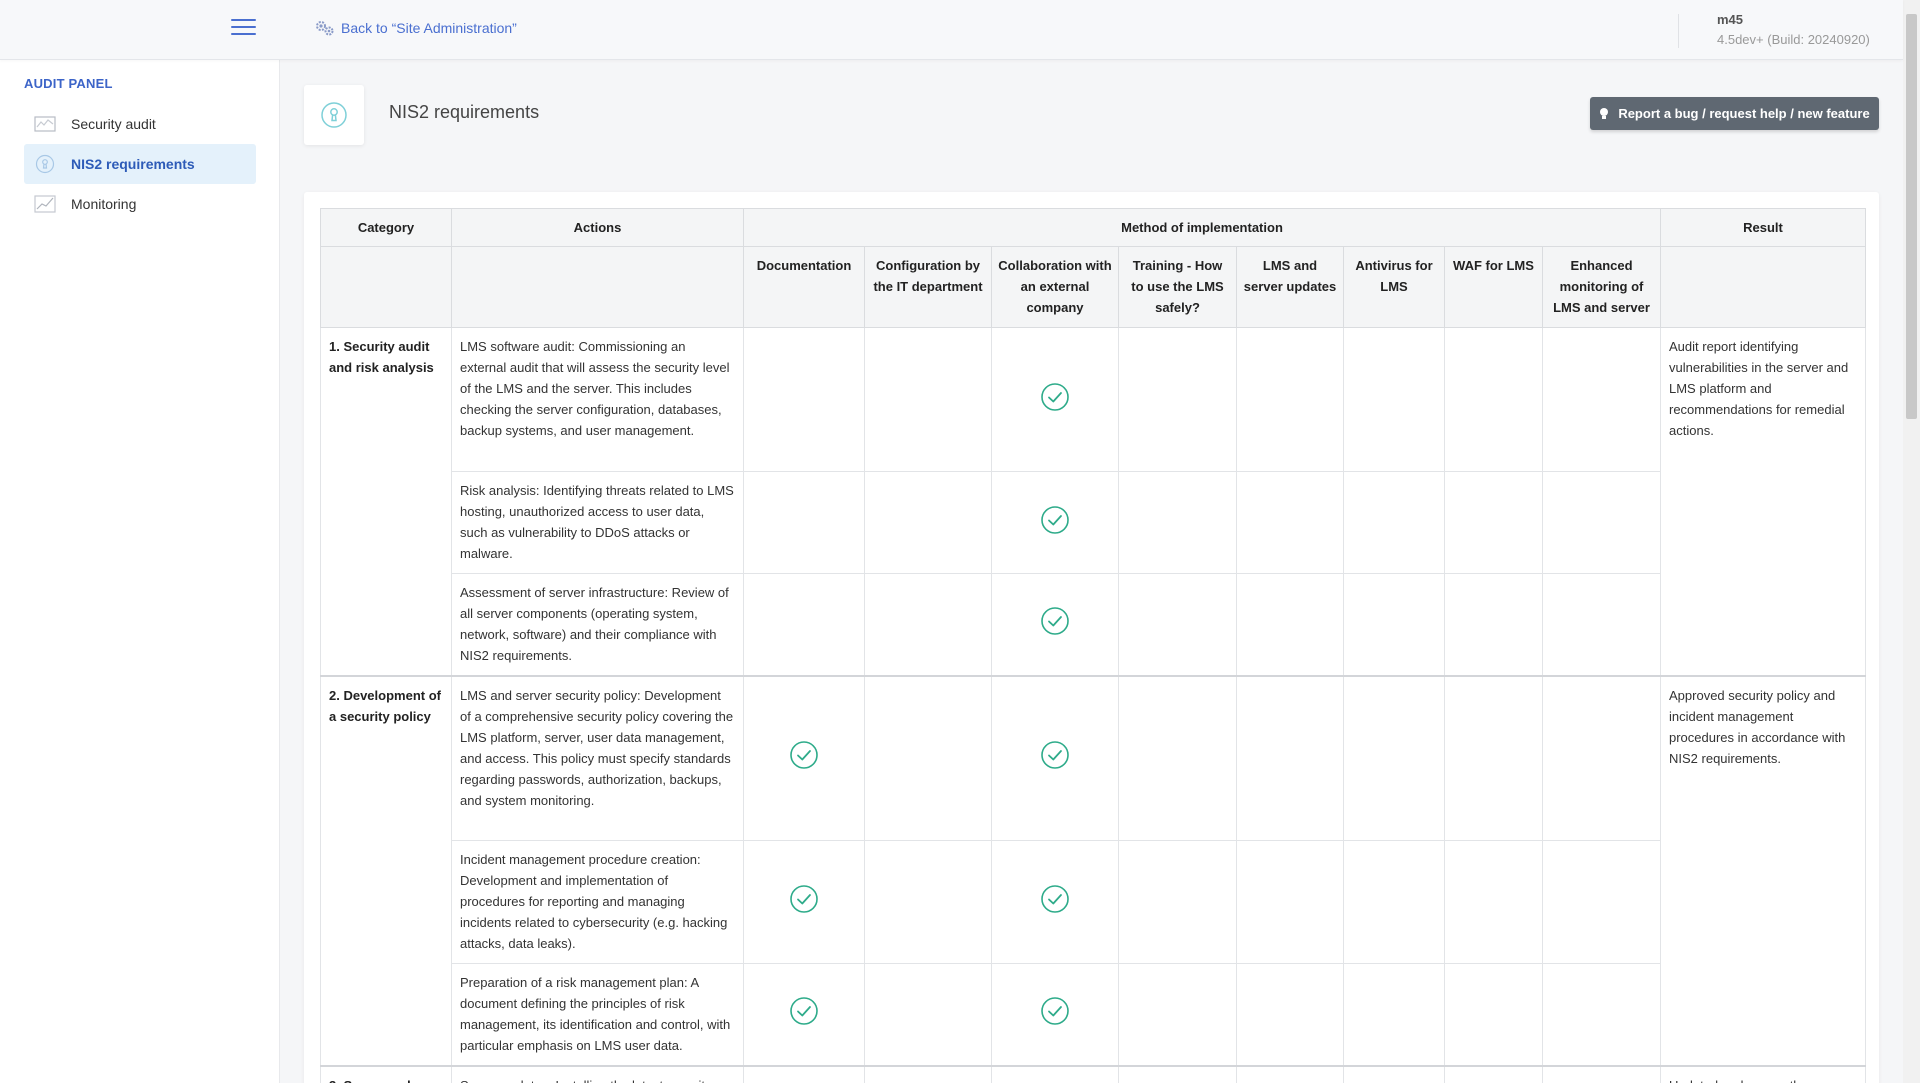 This screenshot has height=1083, width=1920. I want to click on back-to-site-admin-link: Back to “Site Administration”, so click(416, 28).